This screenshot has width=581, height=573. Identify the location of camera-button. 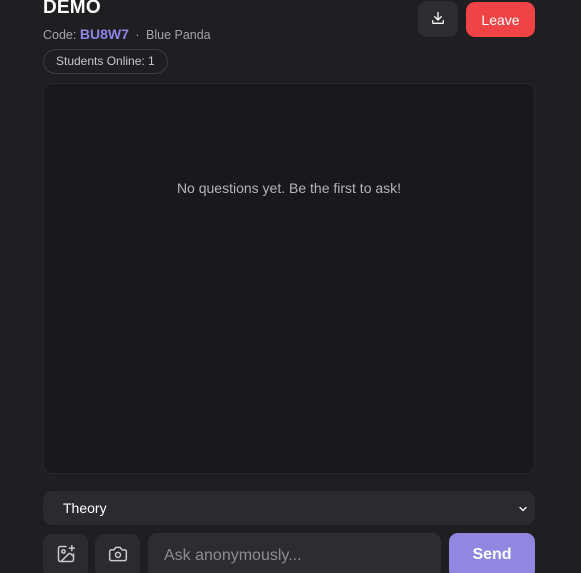
(117, 553).